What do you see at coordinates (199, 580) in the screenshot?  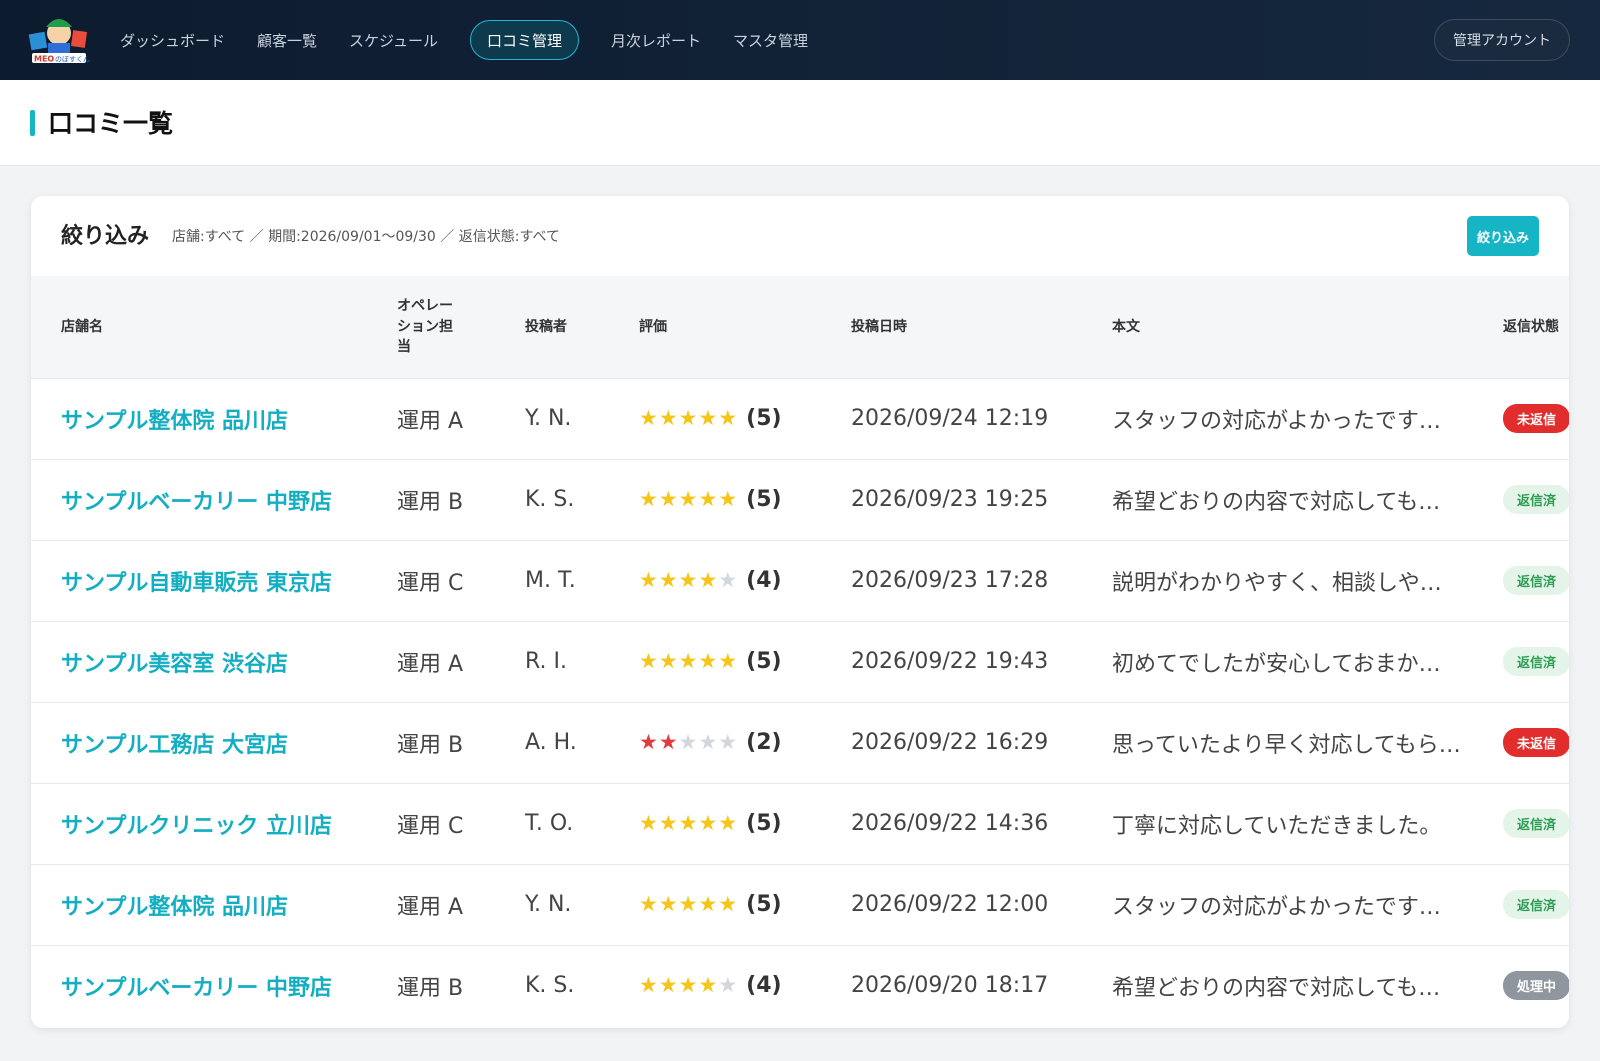 I see `store-name-link: サンプル自動車販売 東京店` at bounding box center [199, 580].